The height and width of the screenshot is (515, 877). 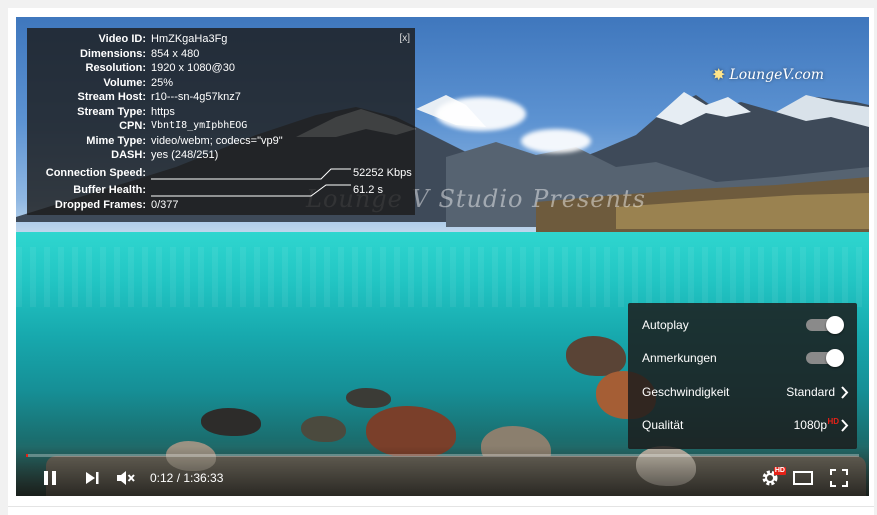 I want to click on progress-bar, so click(x=442, y=455).